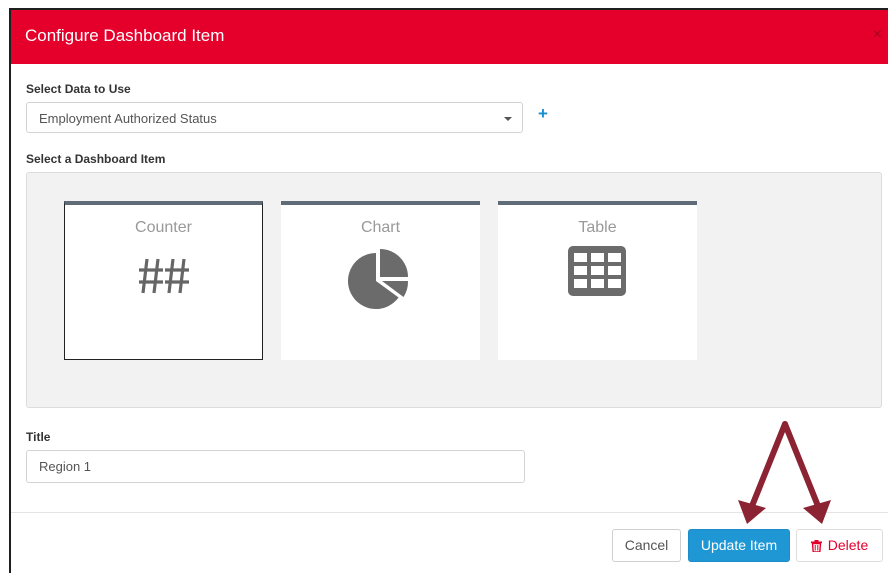 This screenshot has height=573, width=888. What do you see at coordinates (508, 119) in the screenshot?
I see `chevron-down-icon` at bounding box center [508, 119].